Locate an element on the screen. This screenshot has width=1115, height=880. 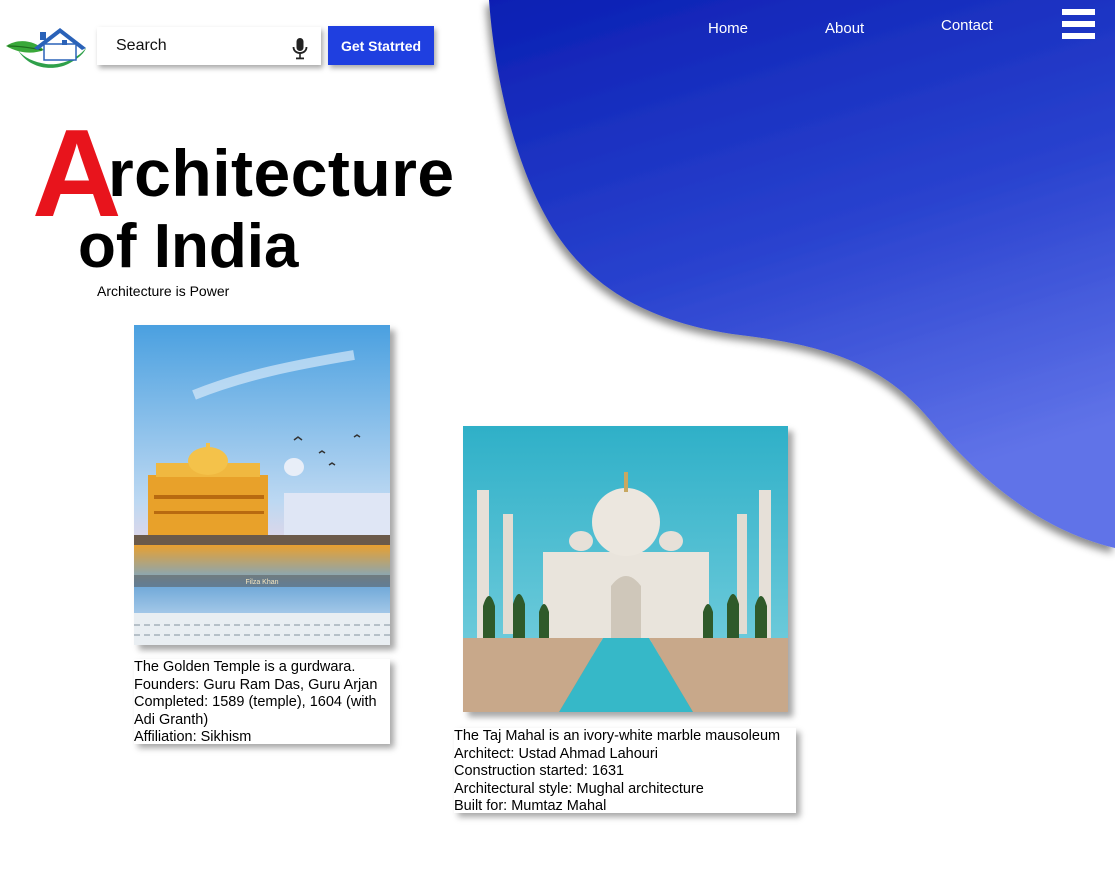
caption-line: Architect: Ustad Ahmad Lahouri is located at coordinates (556, 753).